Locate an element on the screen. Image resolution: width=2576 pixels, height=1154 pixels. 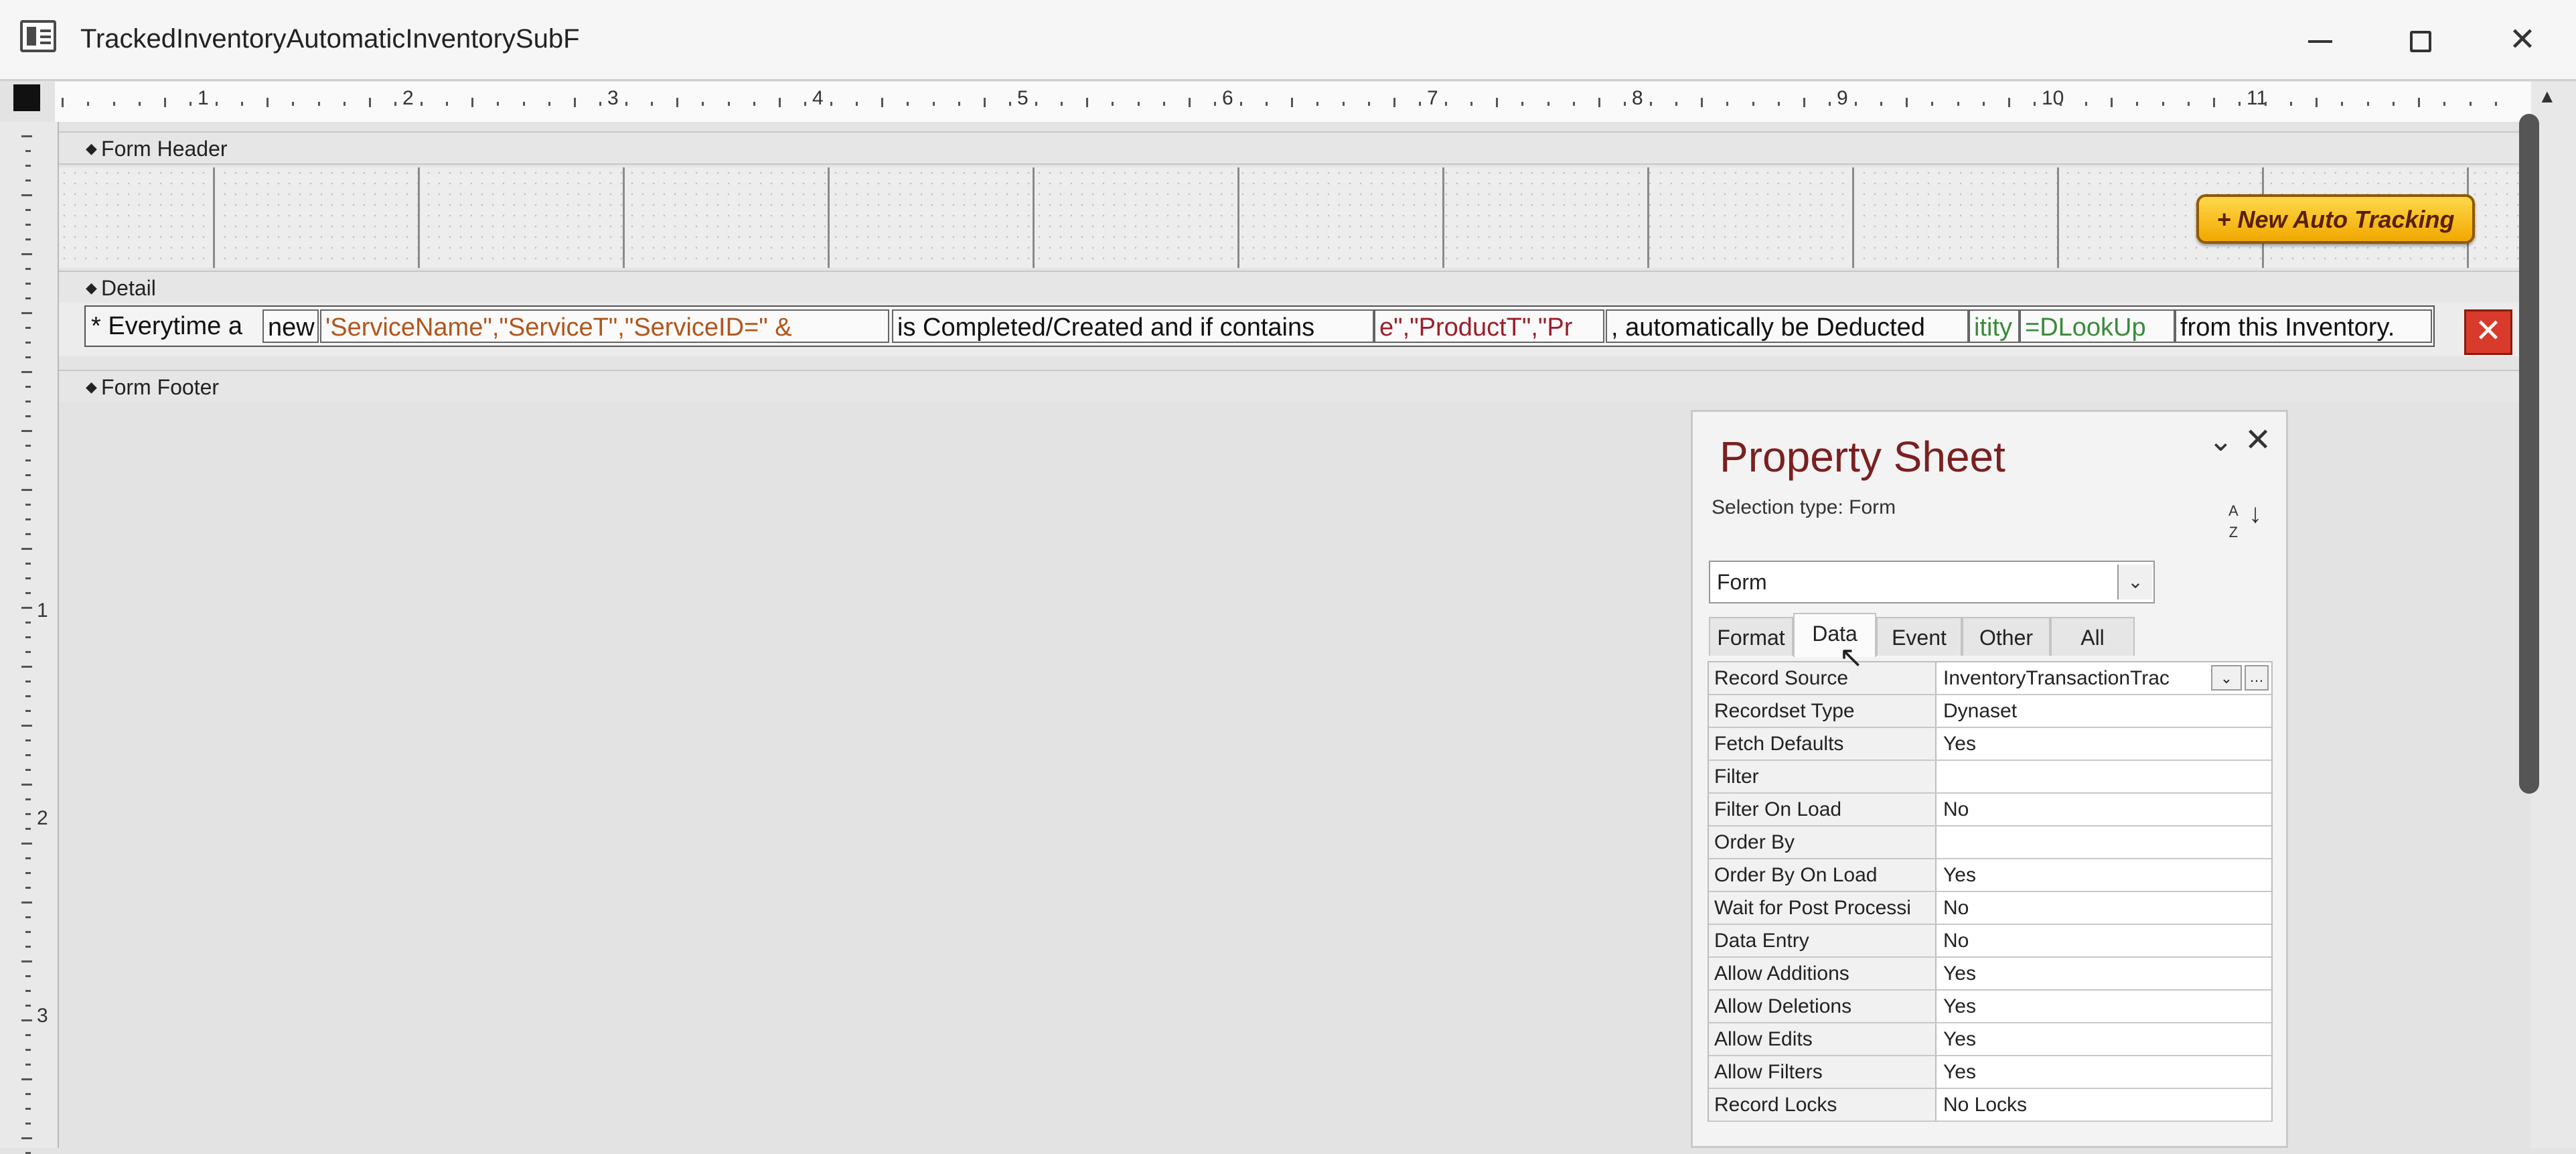
maximize-button is located at coordinates (2421, 40).